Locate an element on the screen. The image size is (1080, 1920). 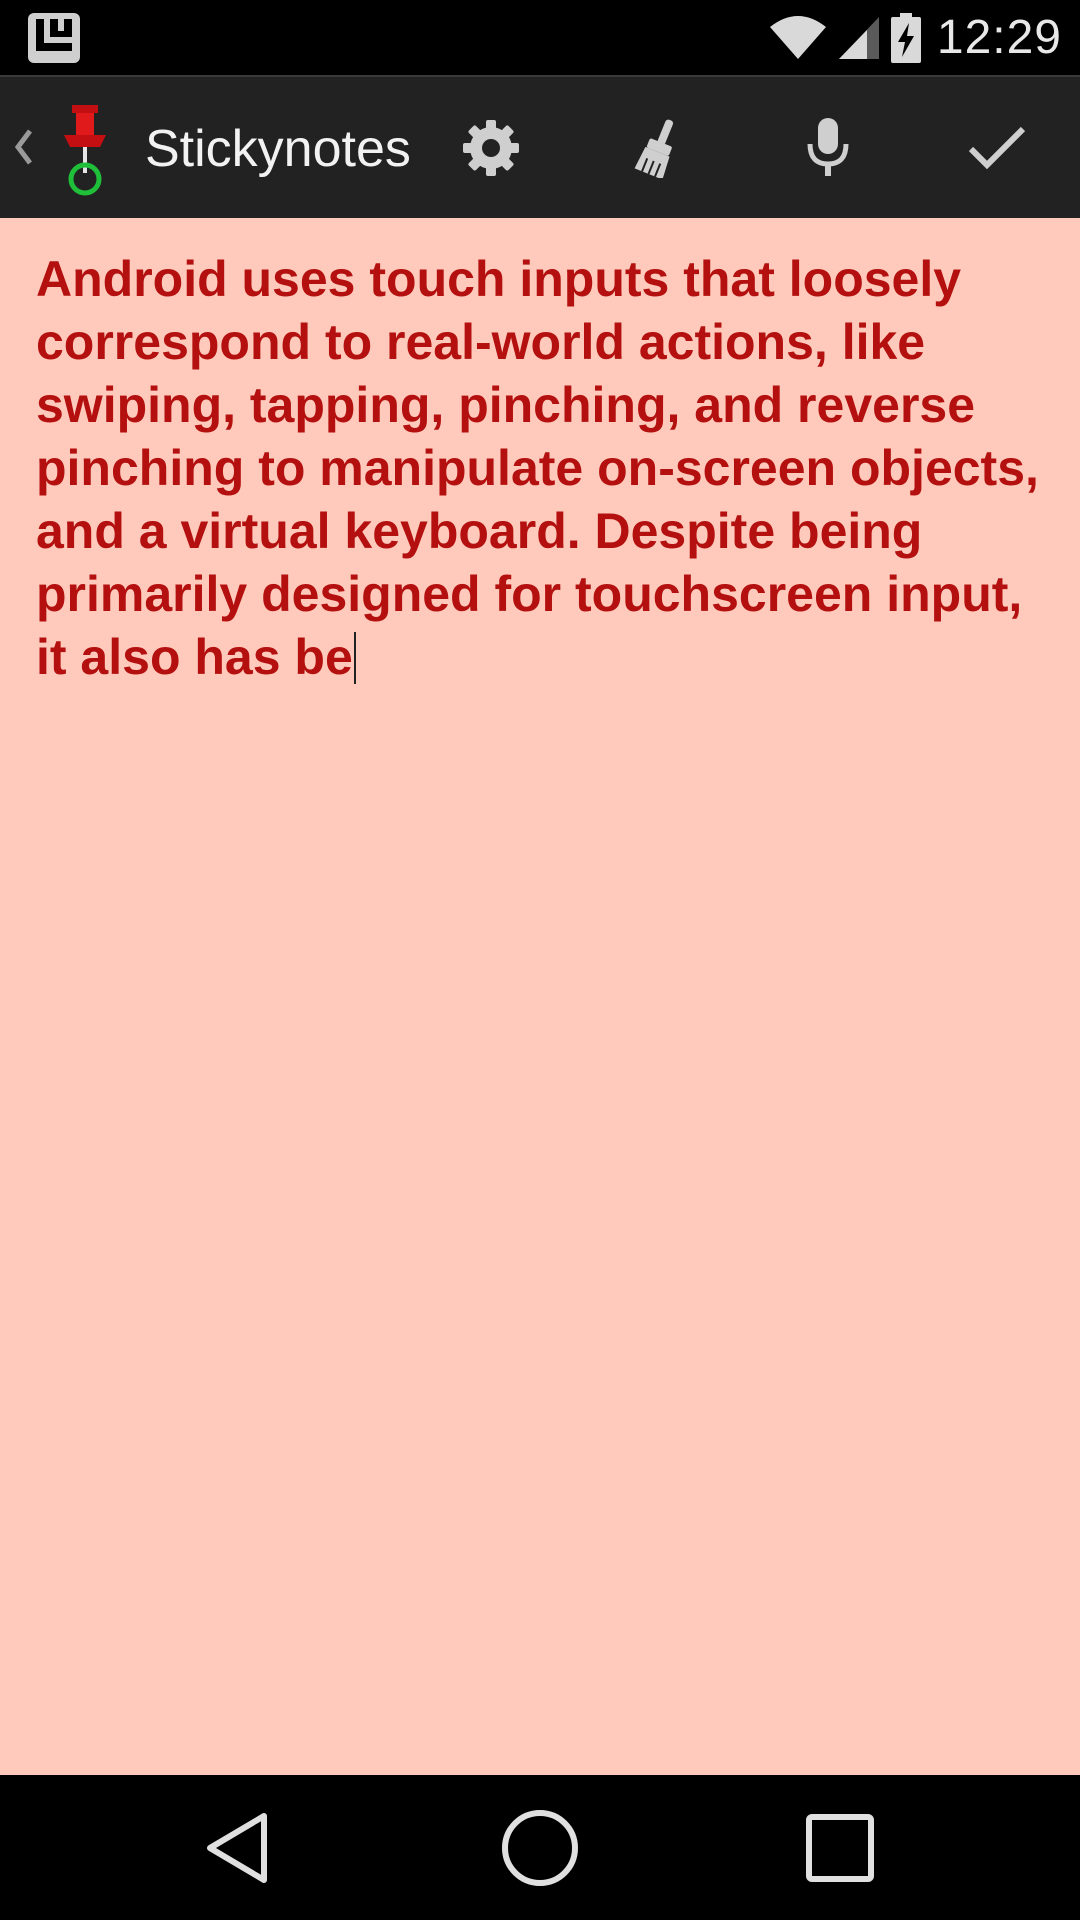
voice-input-button is located at coordinates (828, 147).